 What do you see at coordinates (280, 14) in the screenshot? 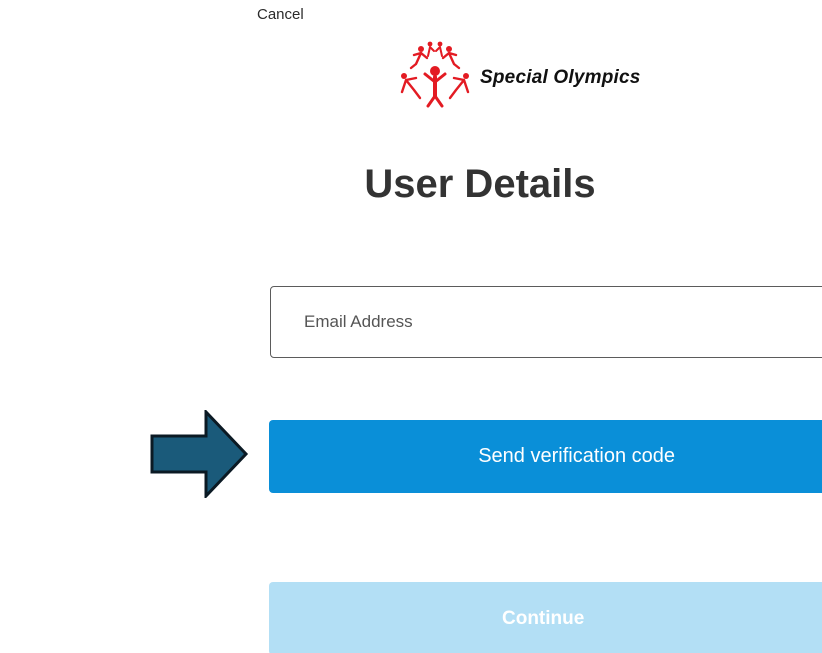
I see `cancel-link: Cancel` at bounding box center [280, 14].